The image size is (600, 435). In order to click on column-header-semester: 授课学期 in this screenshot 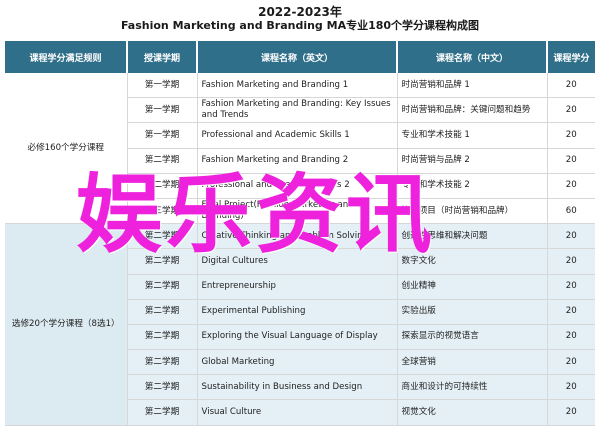, I will do `click(161, 57)`.